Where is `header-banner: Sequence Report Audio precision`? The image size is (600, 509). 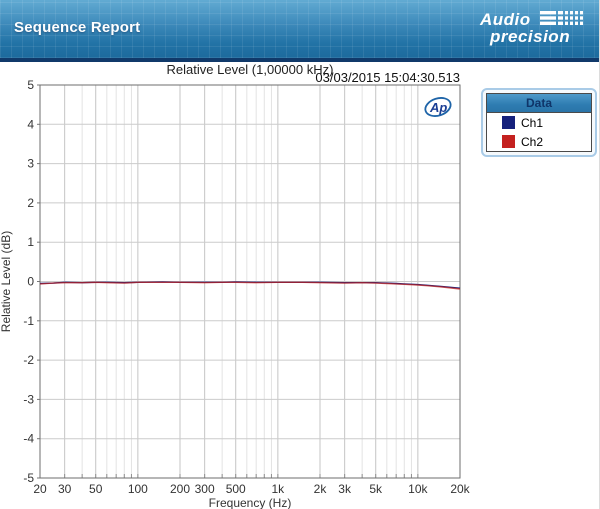 header-banner: Sequence Report Audio precision is located at coordinates (299, 31).